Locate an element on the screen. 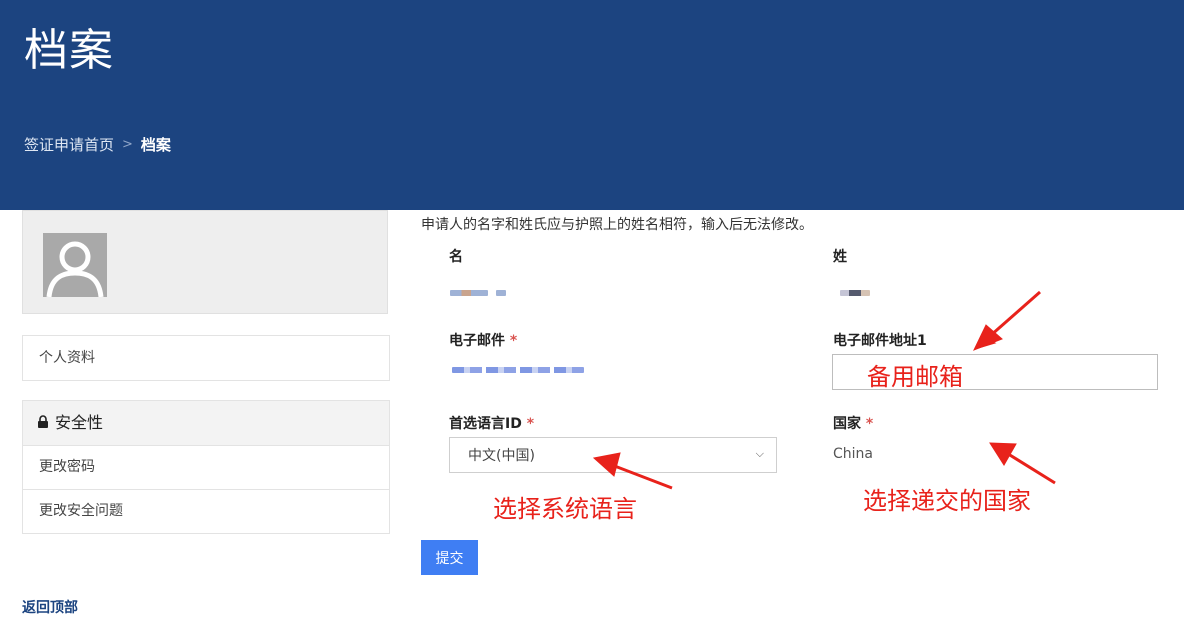 The image size is (1184, 633). avatar-panel is located at coordinates (205, 262).